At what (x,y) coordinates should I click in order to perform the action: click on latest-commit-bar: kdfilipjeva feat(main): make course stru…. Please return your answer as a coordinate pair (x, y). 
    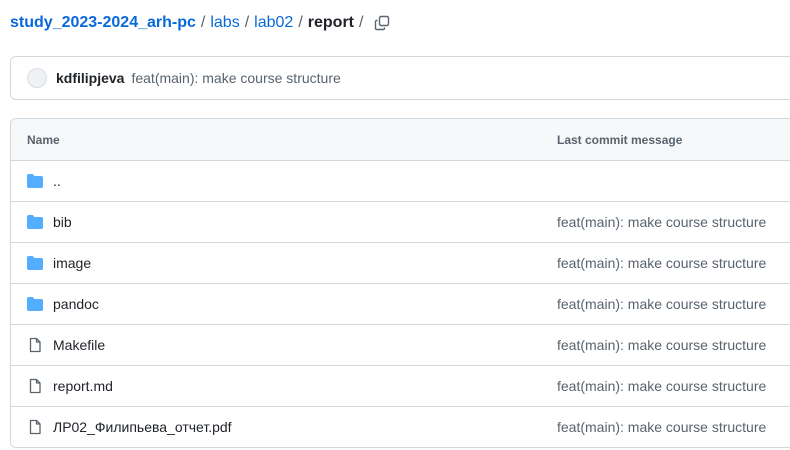
    Looking at the image, I should click on (400, 78).